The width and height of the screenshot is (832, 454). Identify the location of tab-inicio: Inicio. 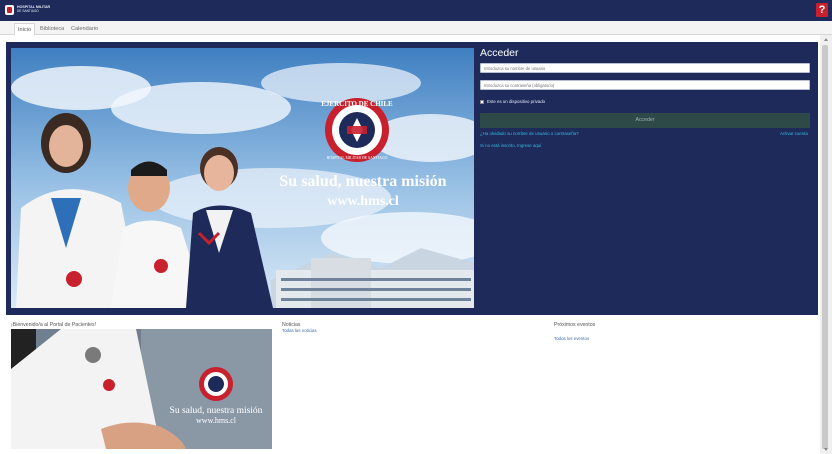
(25, 29).